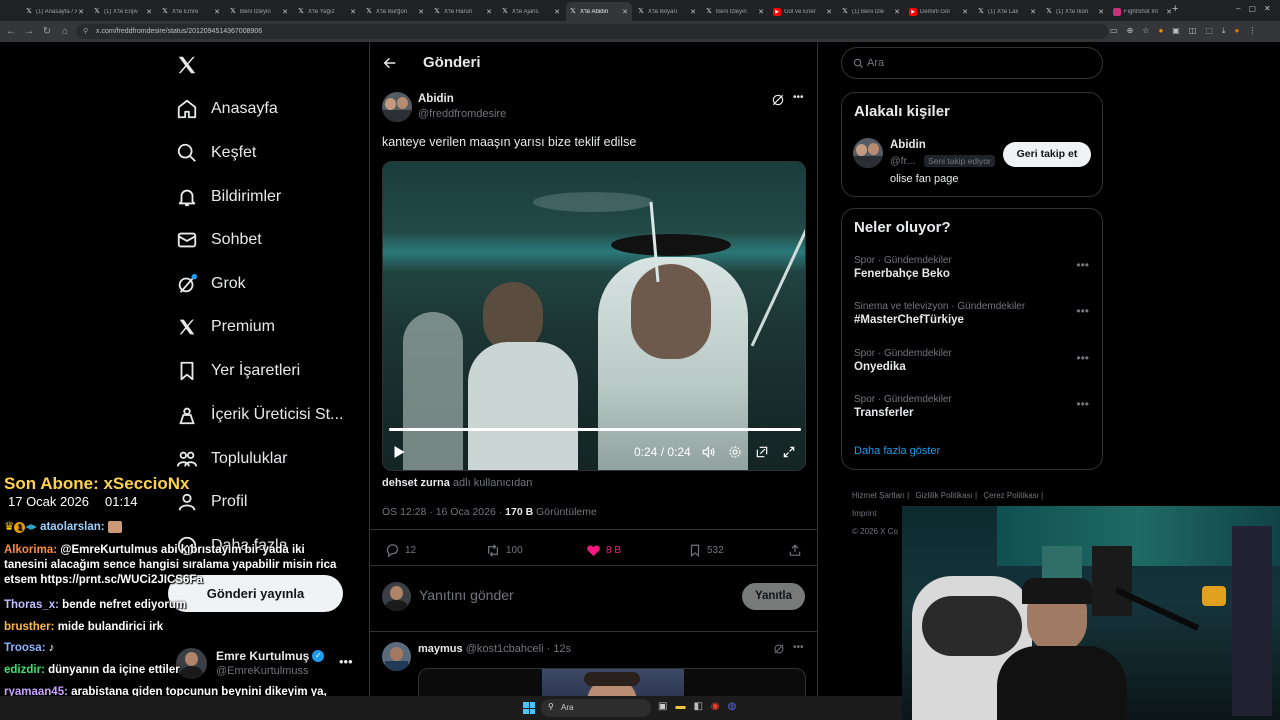 Image resolution: width=1280 pixels, height=720 pixels. Describe the element at coordinates (399, 452) in the screenshot. I see `play-icon` at that location.